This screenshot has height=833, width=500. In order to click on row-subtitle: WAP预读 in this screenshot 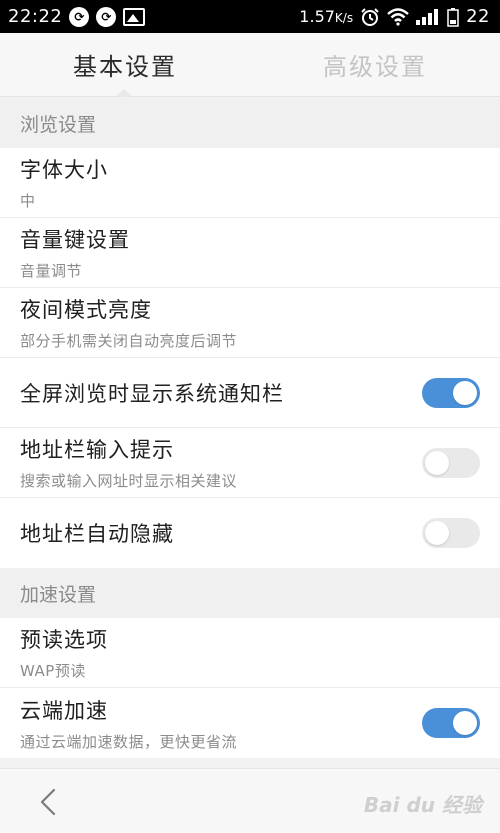, I will do `click(53, 671)`.